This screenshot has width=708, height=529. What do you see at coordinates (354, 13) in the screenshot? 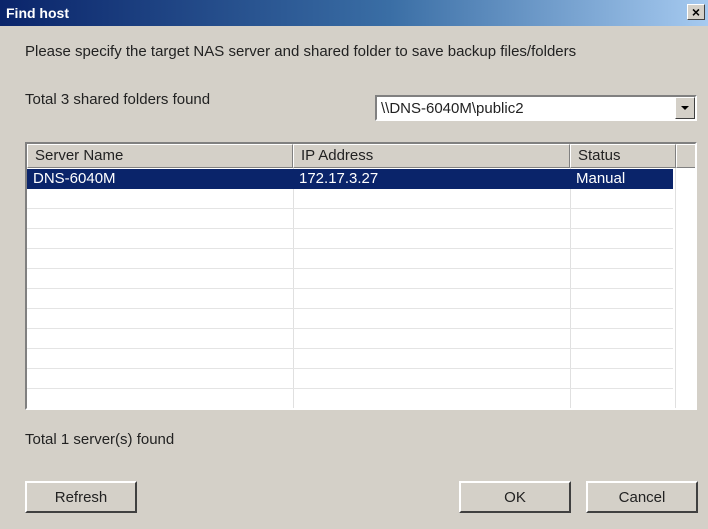
I see `title-bar: Find host ×` at bounding box center [354, 13].